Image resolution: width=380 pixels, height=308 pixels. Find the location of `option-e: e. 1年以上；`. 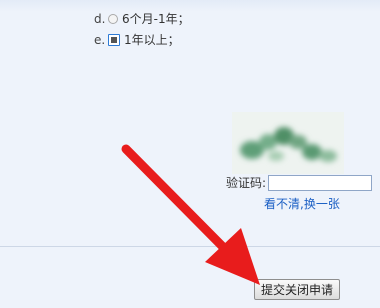

option-e: e. 1年以上； is located at coordinates (137, 39).